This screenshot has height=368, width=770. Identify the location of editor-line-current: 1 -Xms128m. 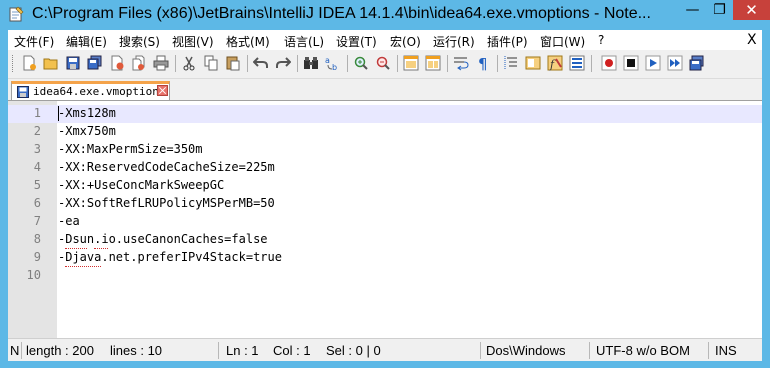
(385, 114).